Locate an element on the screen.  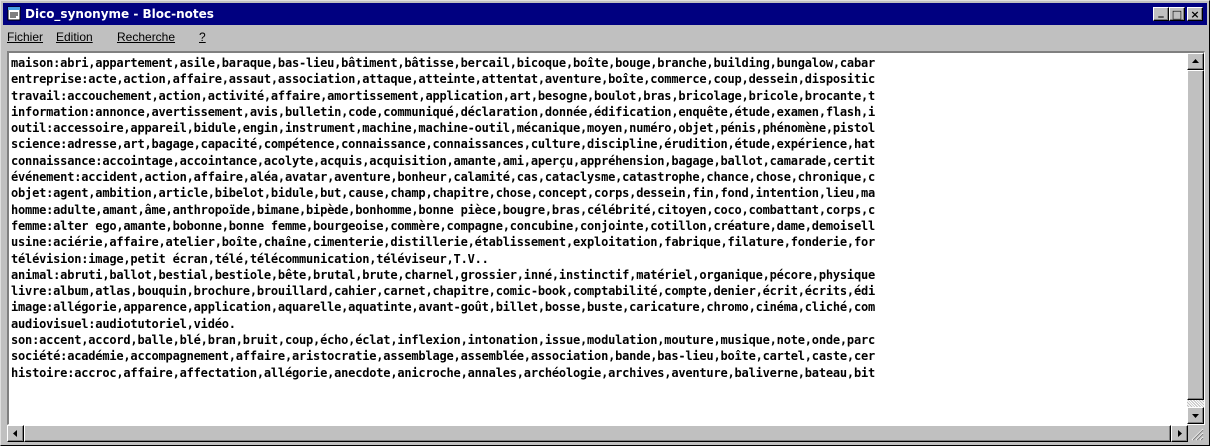
vertical-scrollbar is located at coordinates (1195, 238).